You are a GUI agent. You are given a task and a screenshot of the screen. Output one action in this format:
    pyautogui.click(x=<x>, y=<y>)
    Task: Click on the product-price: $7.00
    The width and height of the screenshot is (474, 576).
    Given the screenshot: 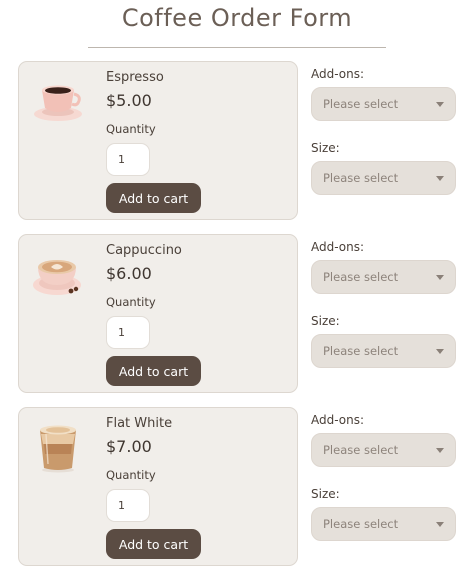 What is the action you would take?
    pyautogui.click(x=129, y=446)
    